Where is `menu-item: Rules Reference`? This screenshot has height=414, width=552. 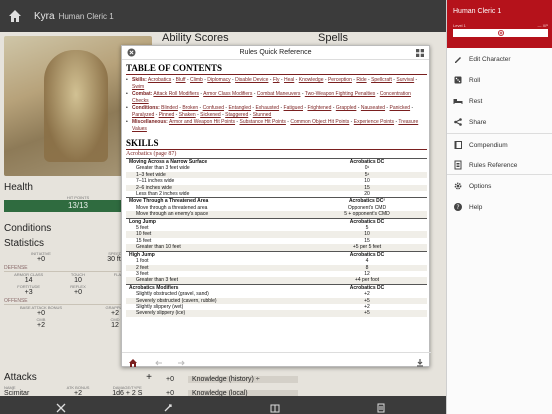
menu-item: Rules Reference is located at coordinates (499, 165).